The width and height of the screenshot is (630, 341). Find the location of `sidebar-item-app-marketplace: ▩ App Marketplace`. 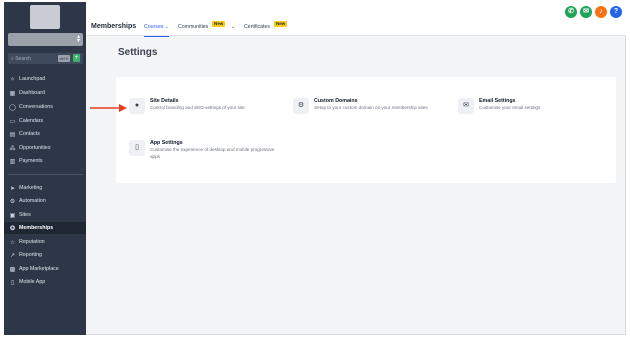

sidebar-item-app-marketplace: ▩ App Marketplace is located at coordinates (45, 269).